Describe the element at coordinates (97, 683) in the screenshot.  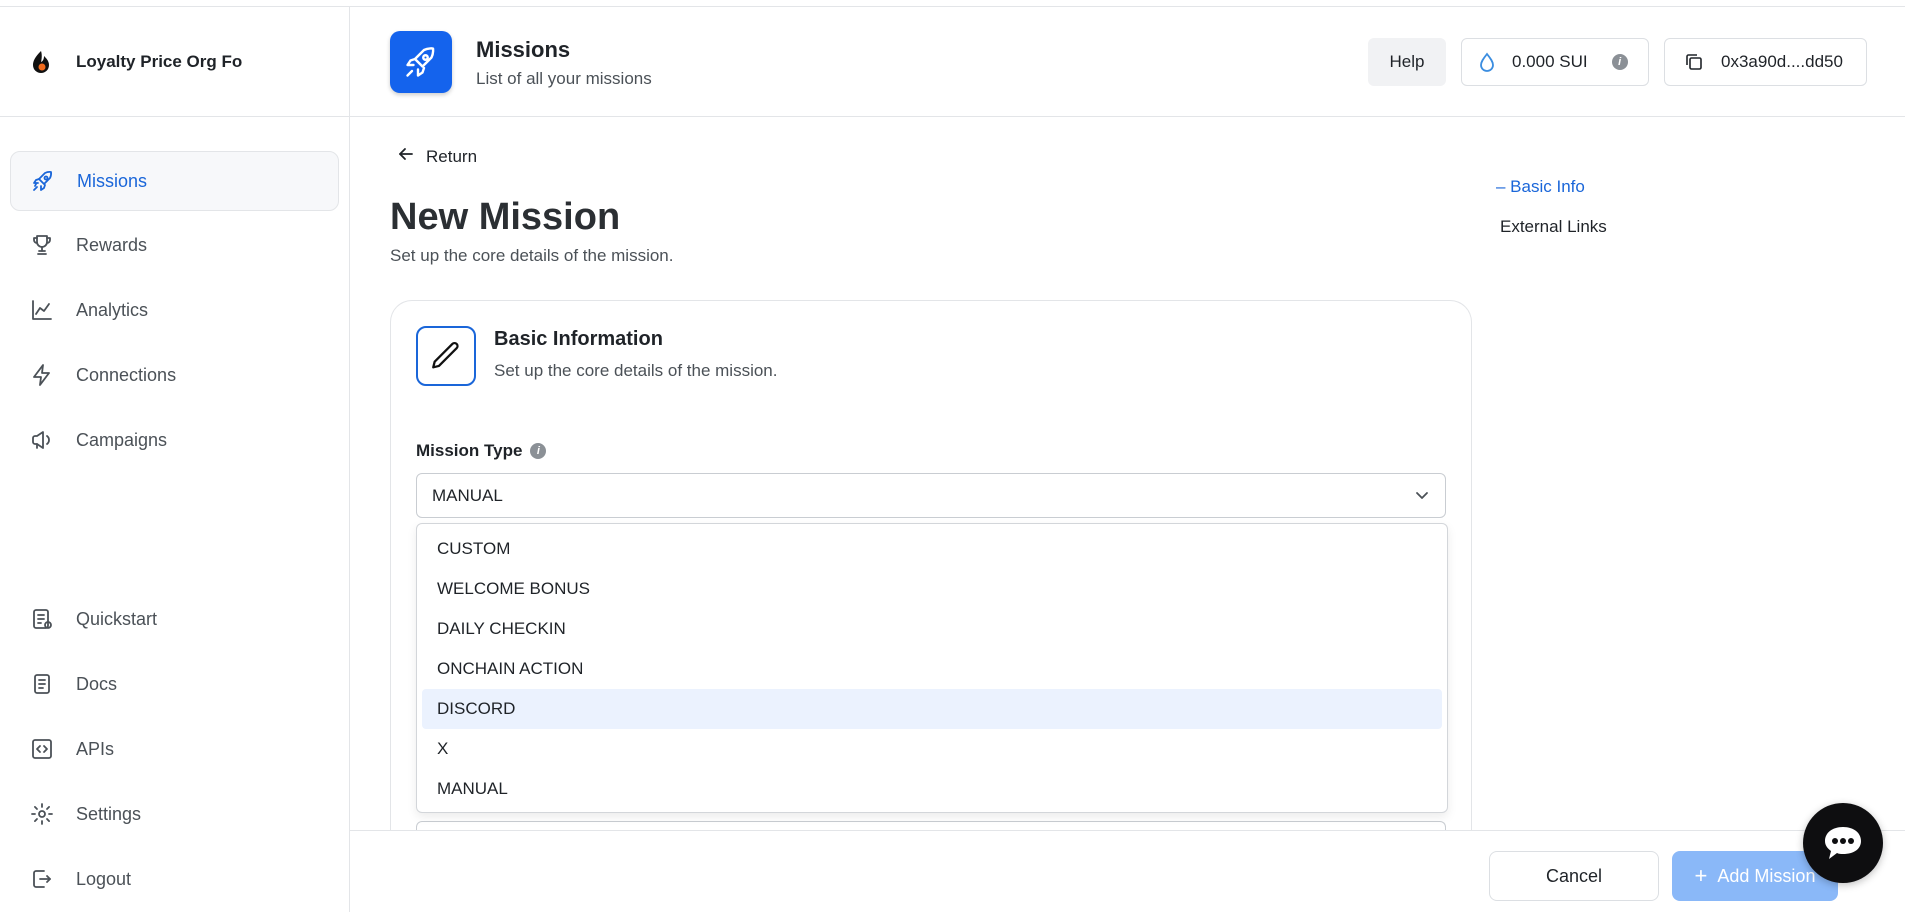
I see `sidebar-item-label: Docs` at that location.